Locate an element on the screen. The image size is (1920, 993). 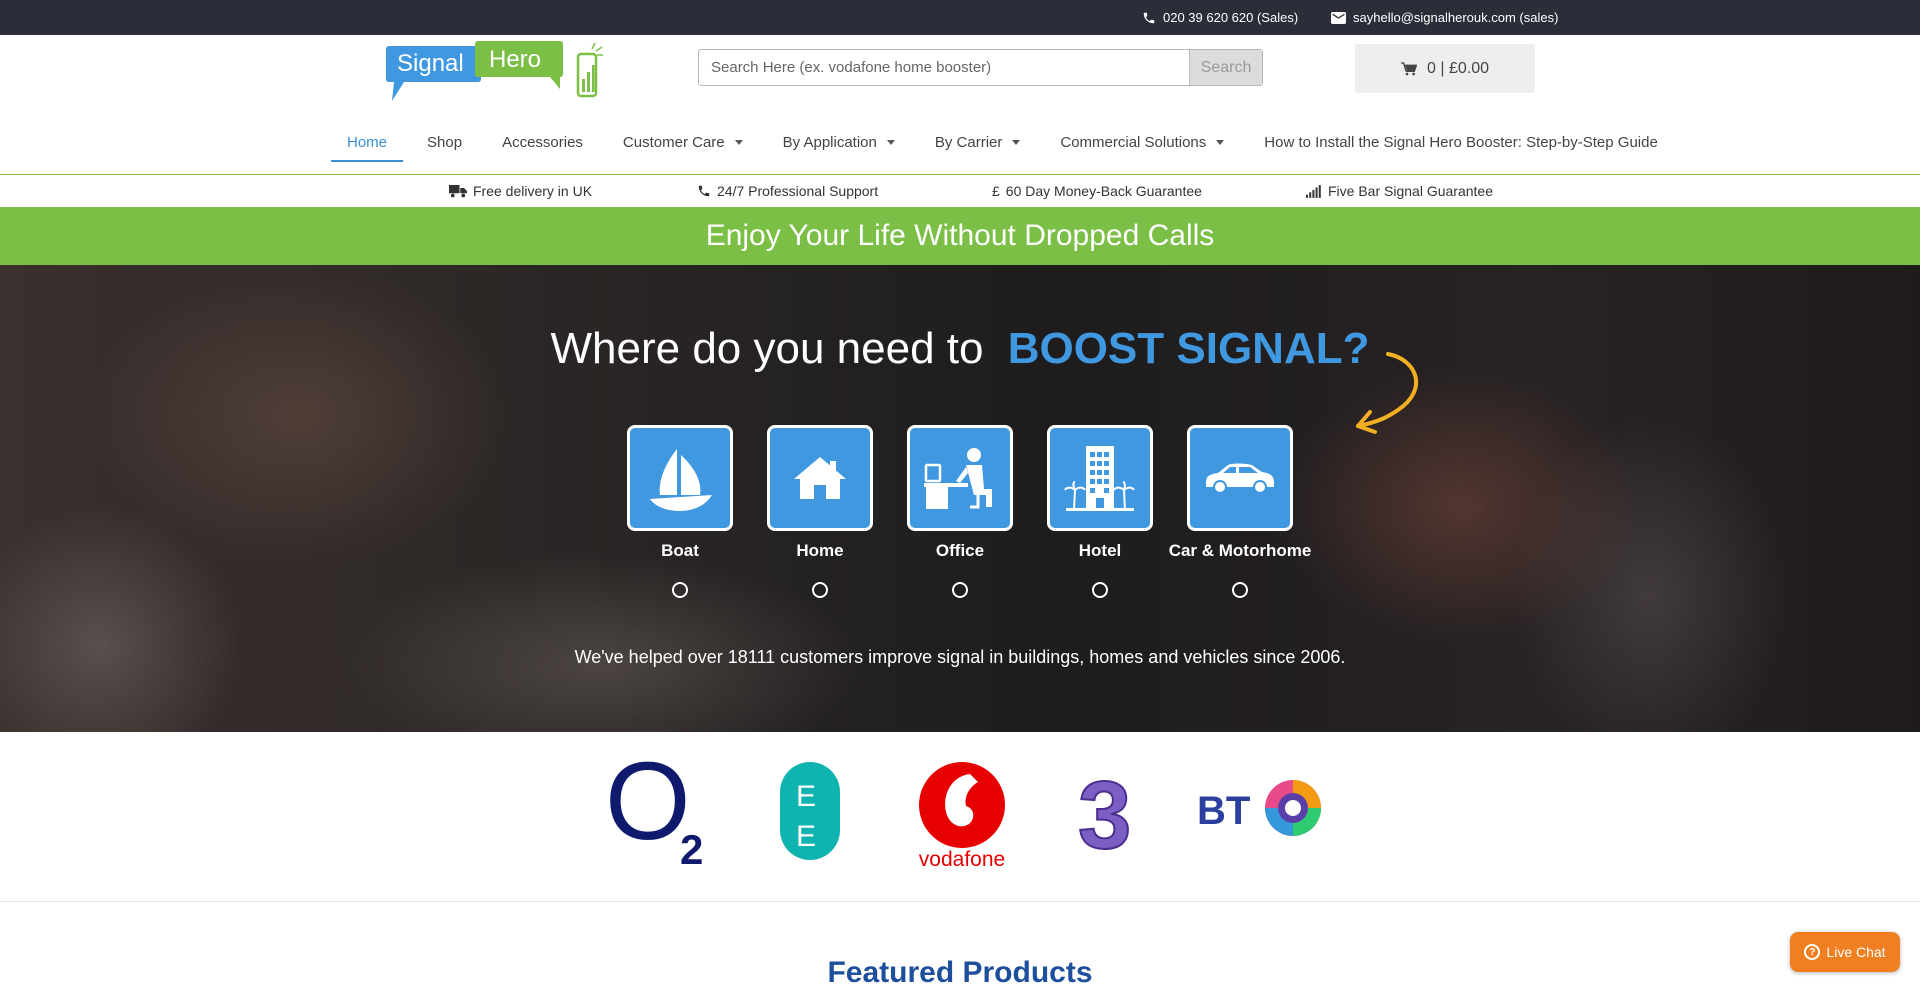
nav-by-carrier: By Carrier is located at coordinates (978, 142).